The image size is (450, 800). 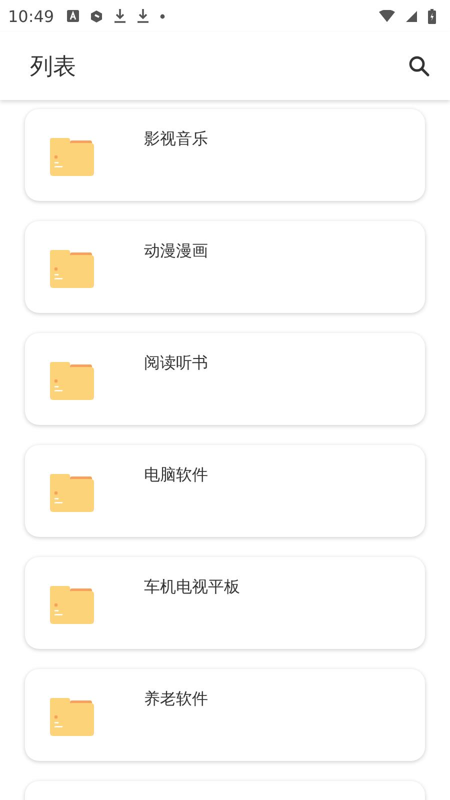 I want to click on category-title: 动漫漫画, so click(x=176, y=251).